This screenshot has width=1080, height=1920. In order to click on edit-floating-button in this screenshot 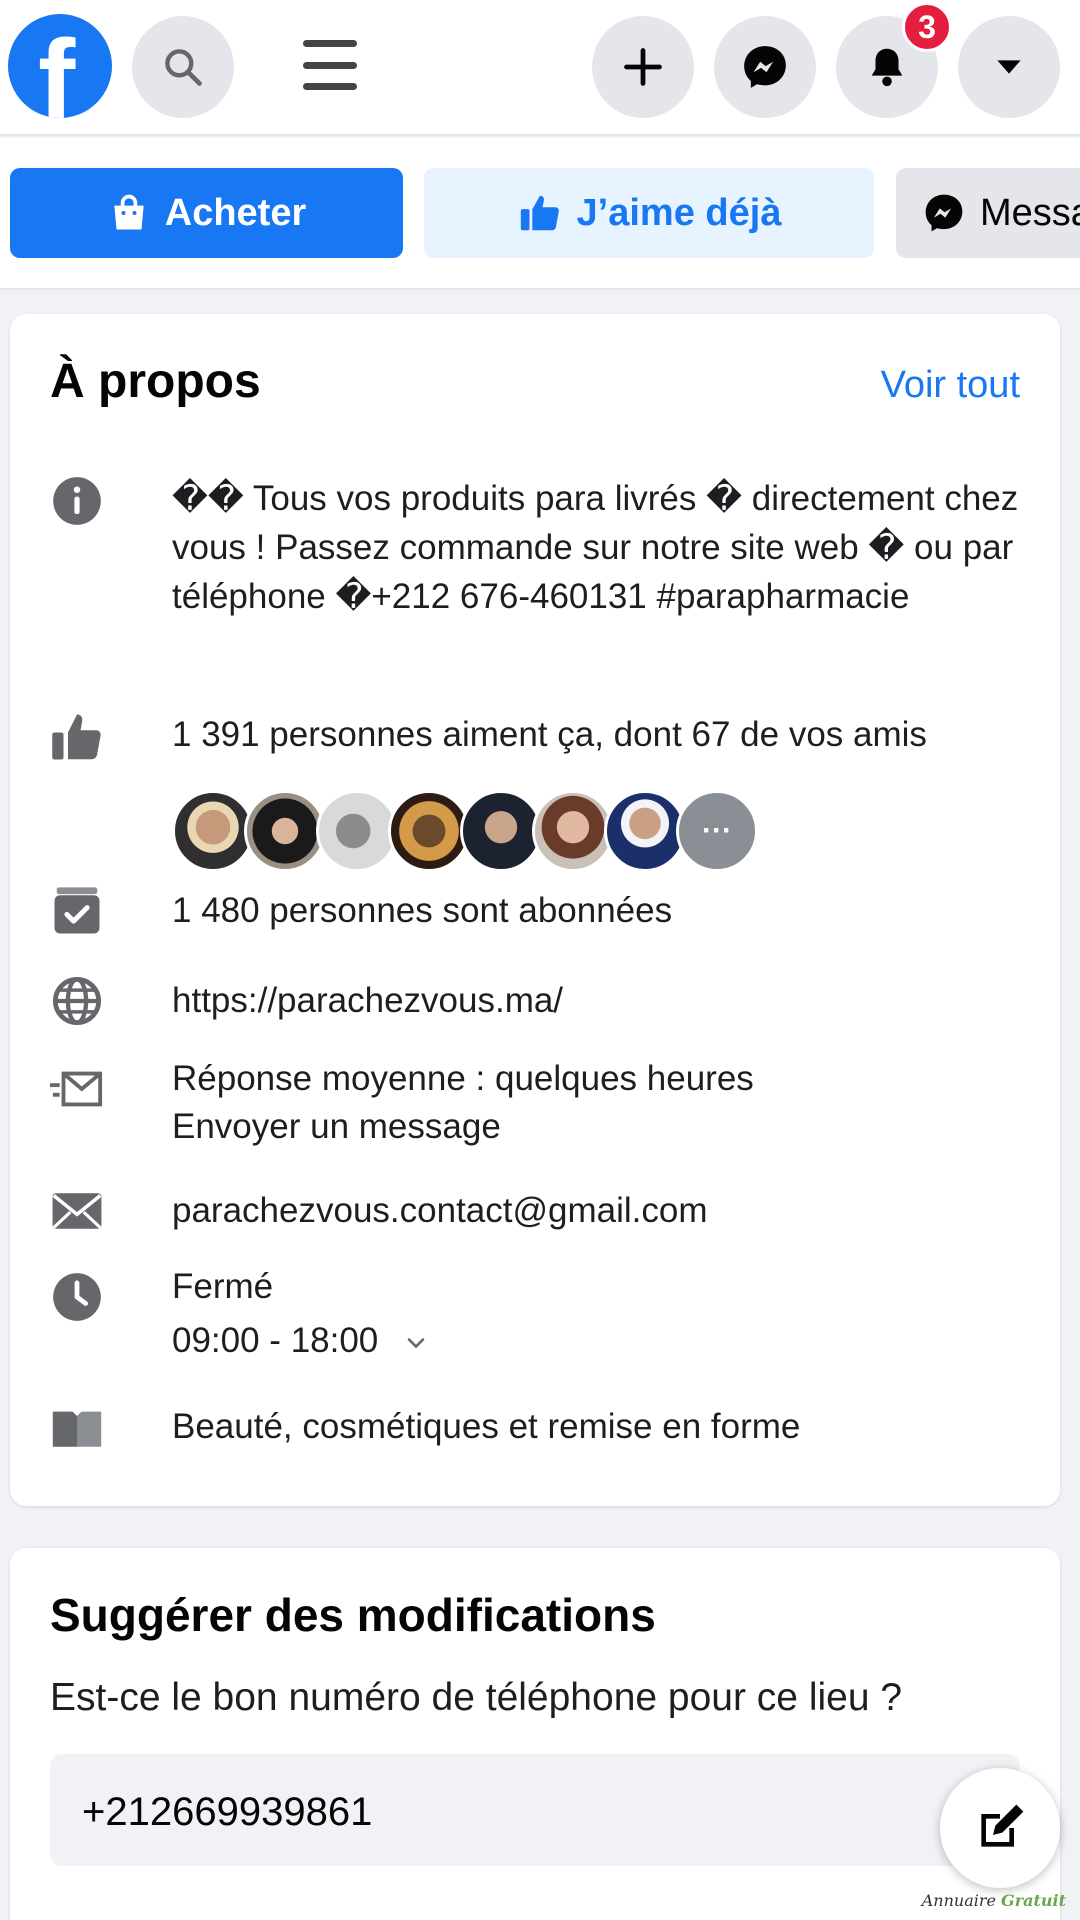, I will do `click(1000, 1828)`.